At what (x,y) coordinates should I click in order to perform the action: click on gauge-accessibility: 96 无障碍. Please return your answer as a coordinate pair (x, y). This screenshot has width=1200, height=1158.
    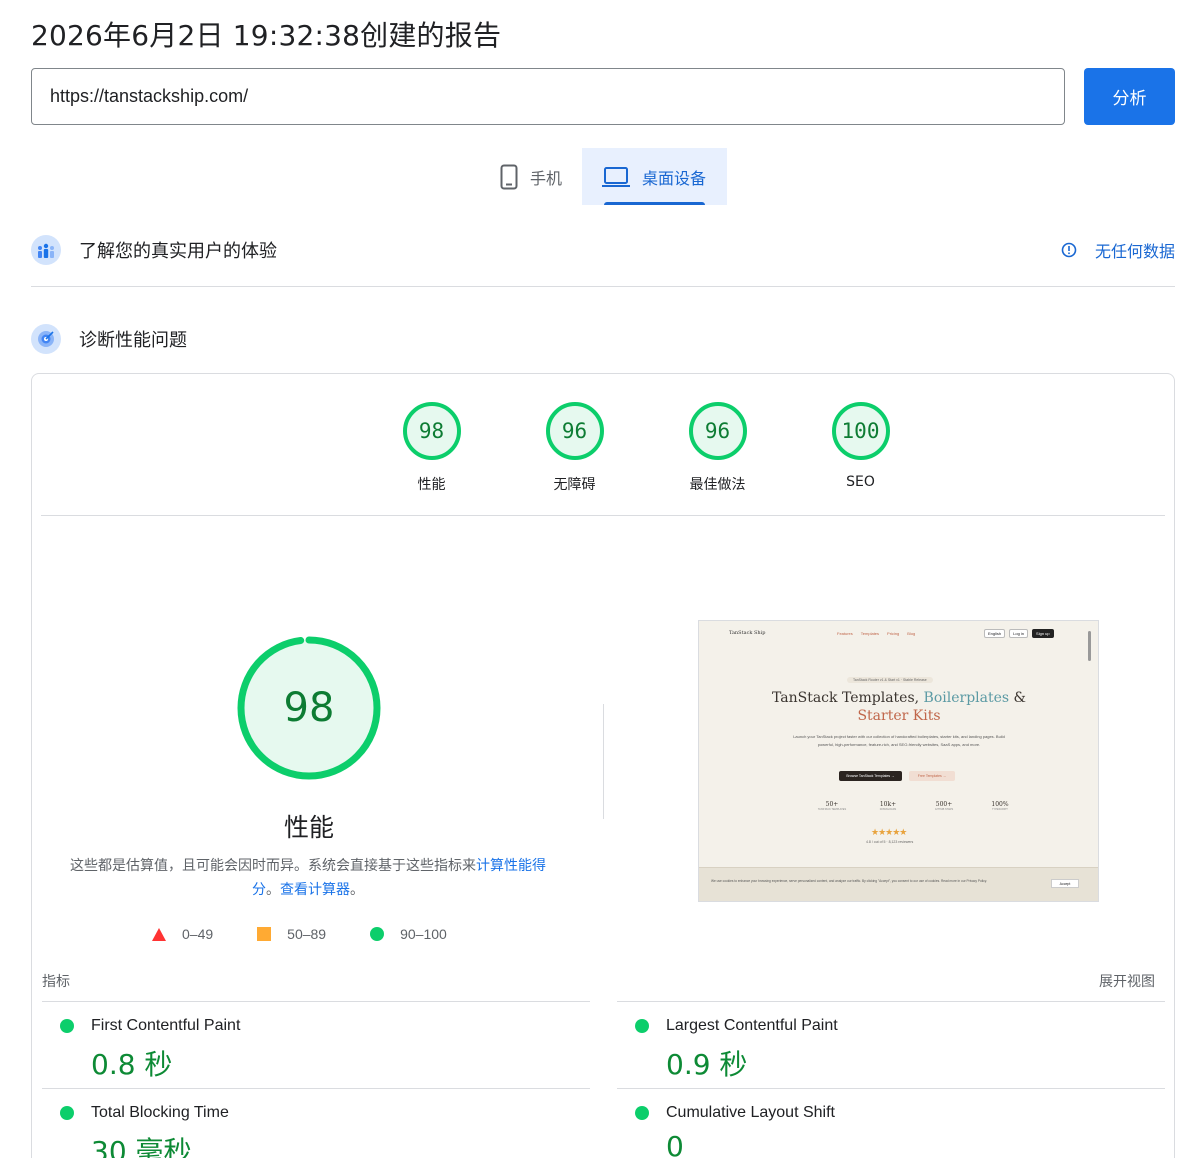
    Looking at the image, I should click on (574, 448).